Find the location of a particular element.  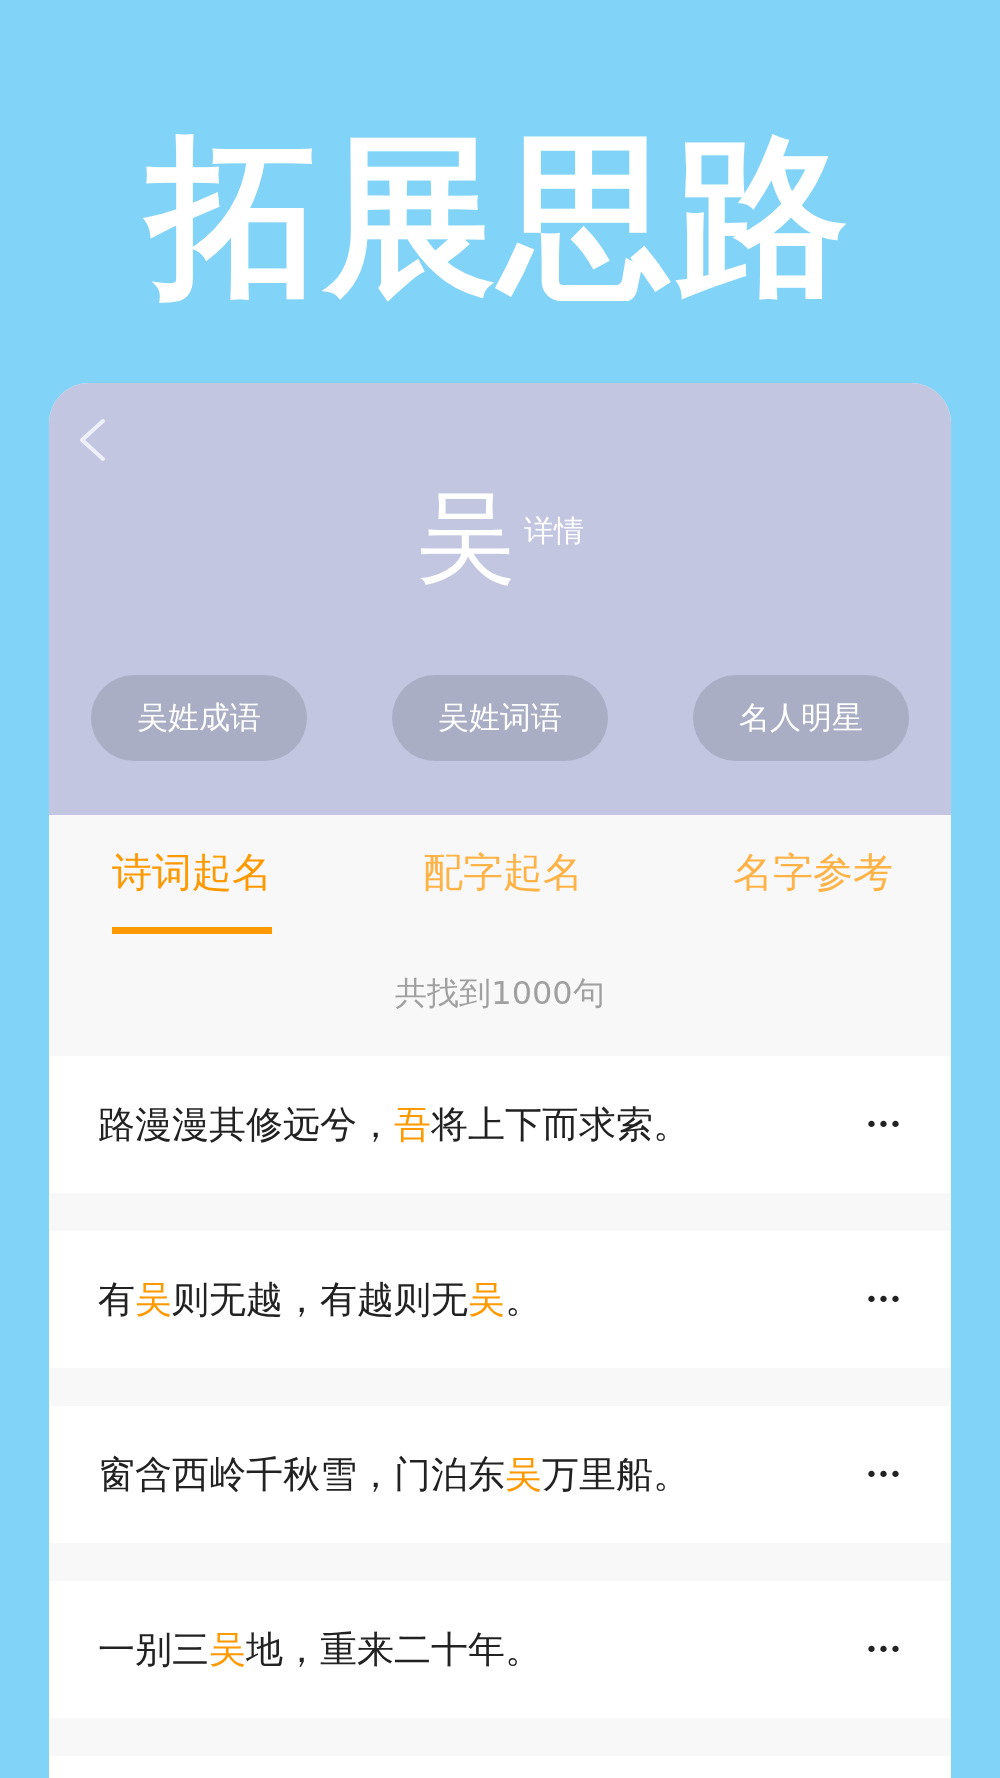

headline: 拓展思路 is located at coordinates (500, 216).